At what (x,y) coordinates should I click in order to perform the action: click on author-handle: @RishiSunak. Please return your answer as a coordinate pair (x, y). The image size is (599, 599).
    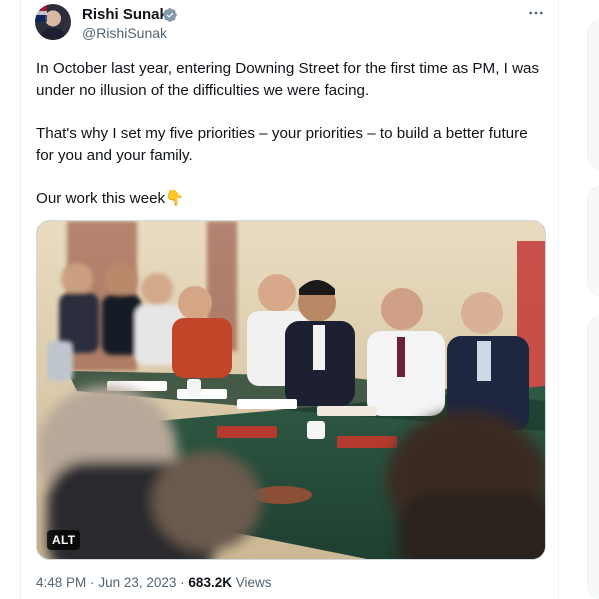
    Looking at the image, I should click on (124, 33).